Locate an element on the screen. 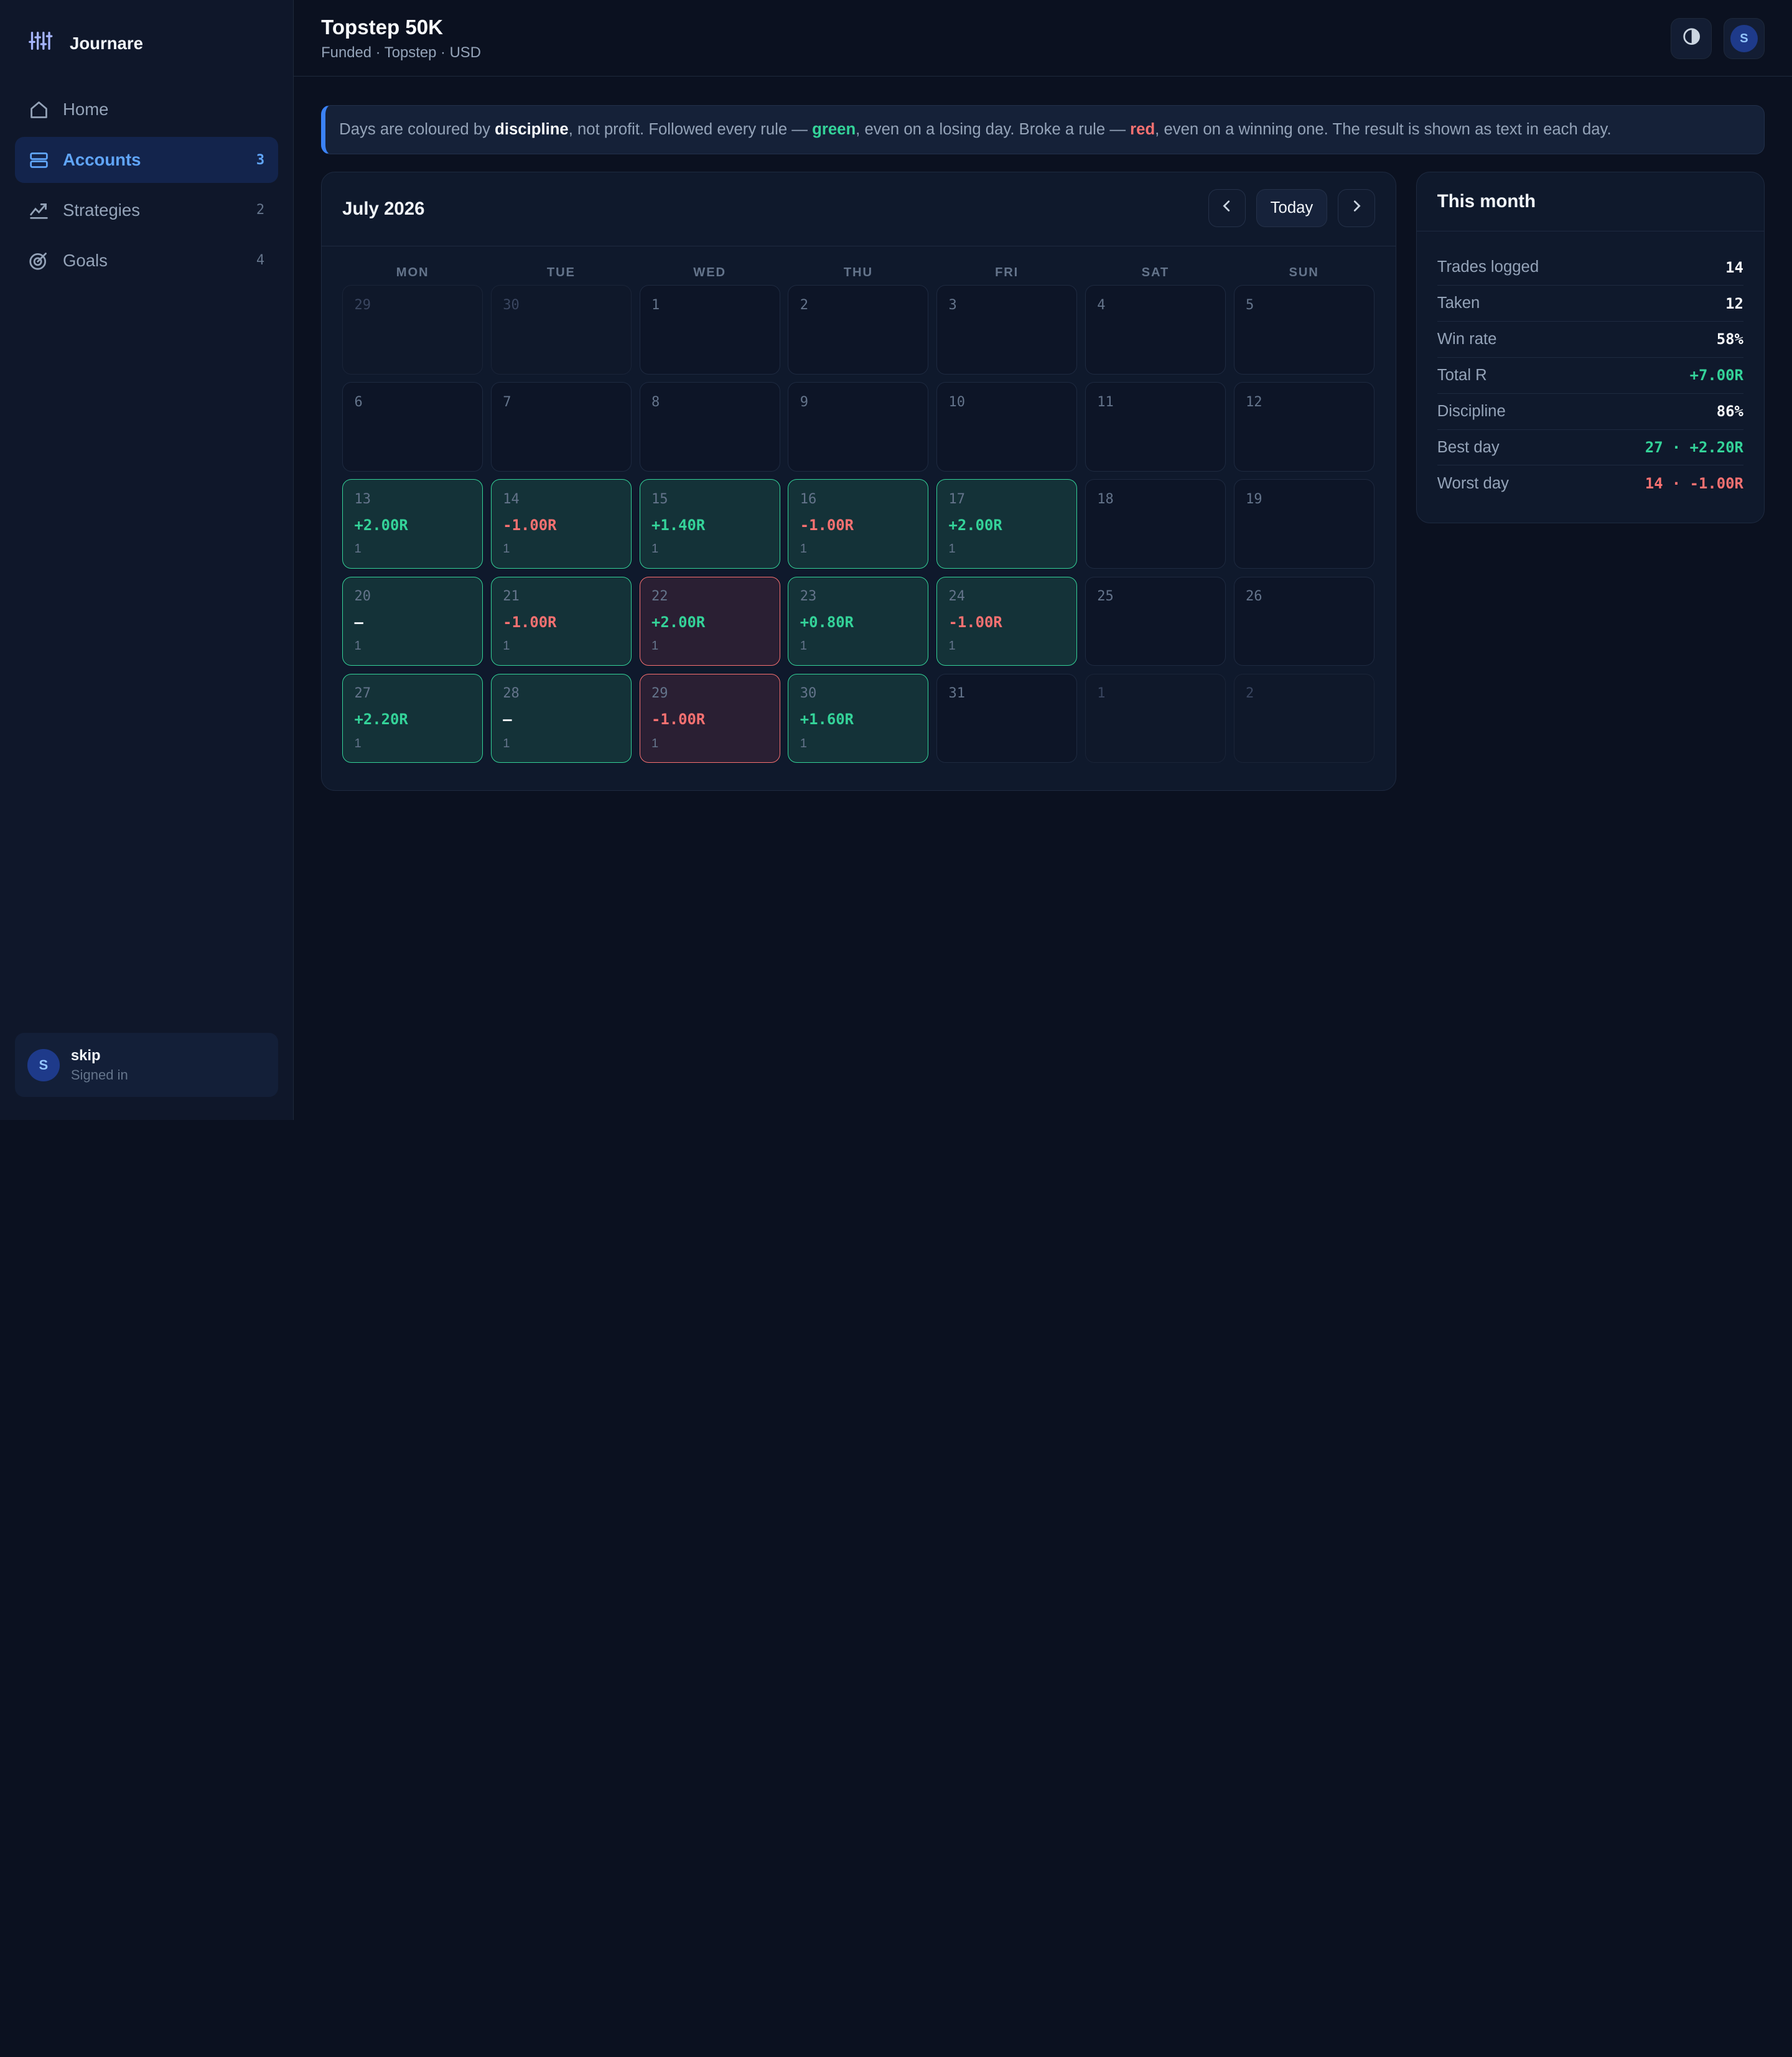 Image resolution: width=1792 pixels, height=2057 pixels. calendar-day: 23 +0.80R 1 is located at coordinates (858, 621).